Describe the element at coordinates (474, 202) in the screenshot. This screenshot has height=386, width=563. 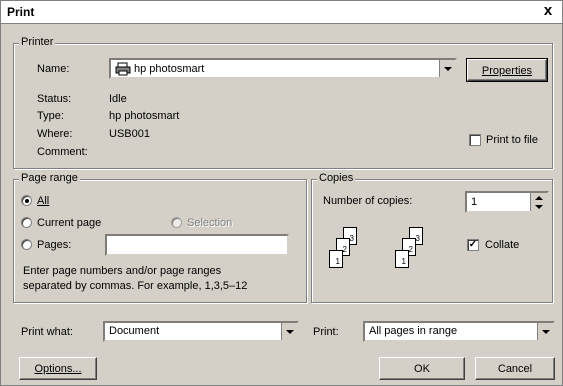
I see `copies-value: 1` at that location.